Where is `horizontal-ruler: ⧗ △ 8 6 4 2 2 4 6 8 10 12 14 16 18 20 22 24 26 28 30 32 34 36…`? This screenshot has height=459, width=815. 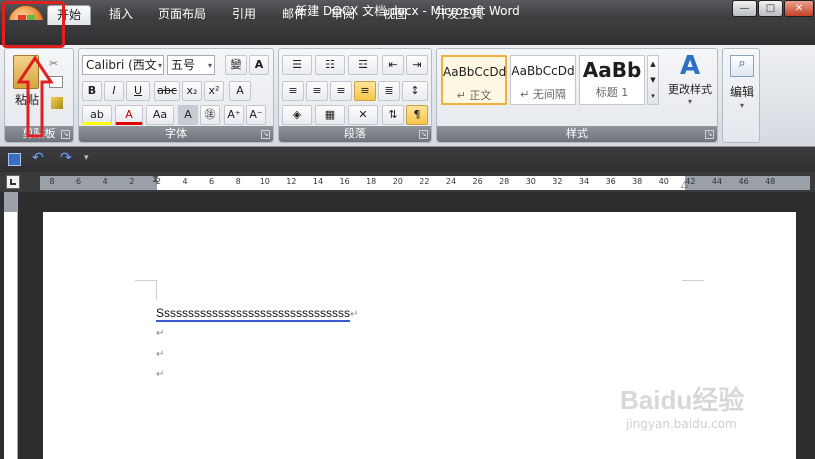 horizontal-ruler: ⧗ △ 8 6 4 2 2 4 6 8 10 12 14 16 18 20 22 24 26 28 30 32 34 36… is located at coordinates (425, 182).